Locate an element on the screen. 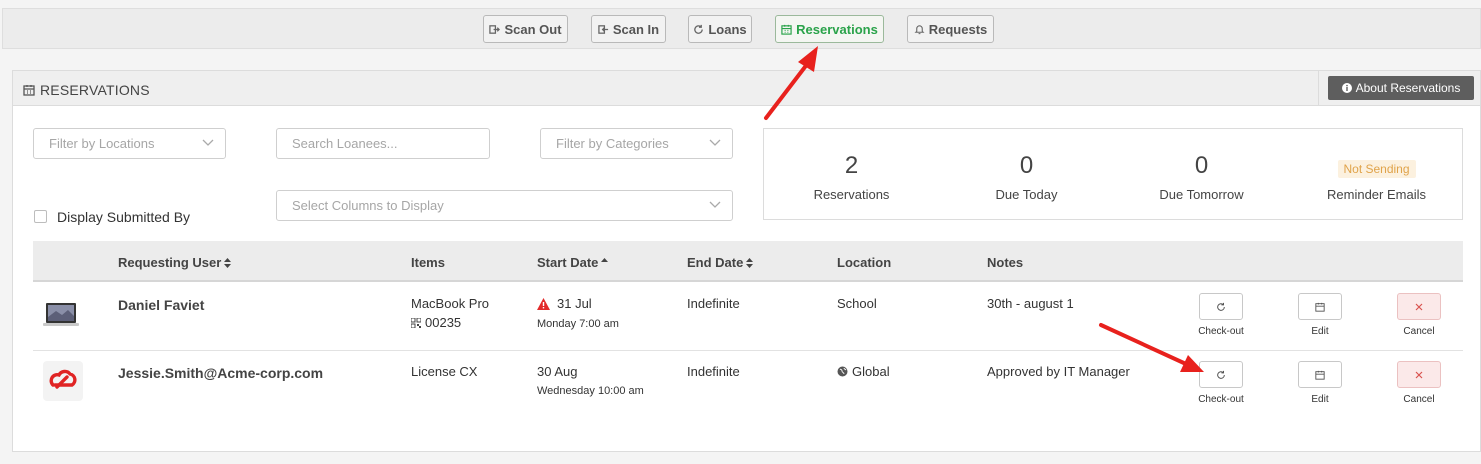 This screenshot has height=464, width=1481. laptop-thumbnail is located at coordinates (61, 314).